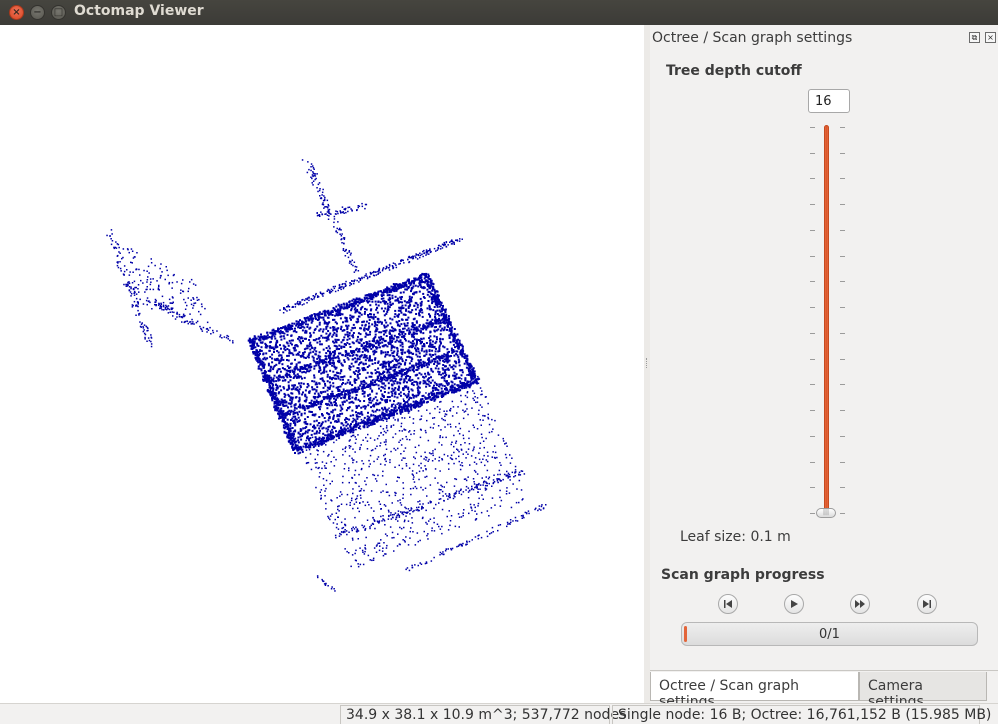 The image size is (998, 724). I want to click on scan-graph-progress-label: Scan graph progress, so click(743, 575).